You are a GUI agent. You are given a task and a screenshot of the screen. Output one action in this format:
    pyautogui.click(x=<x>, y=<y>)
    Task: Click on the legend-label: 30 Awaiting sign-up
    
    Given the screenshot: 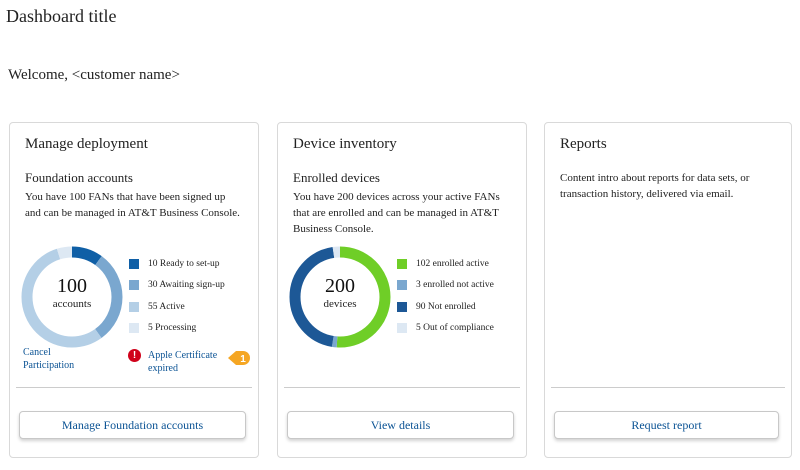 What is the action you would take?
    pyautogui.click(x=186, y=285)
    